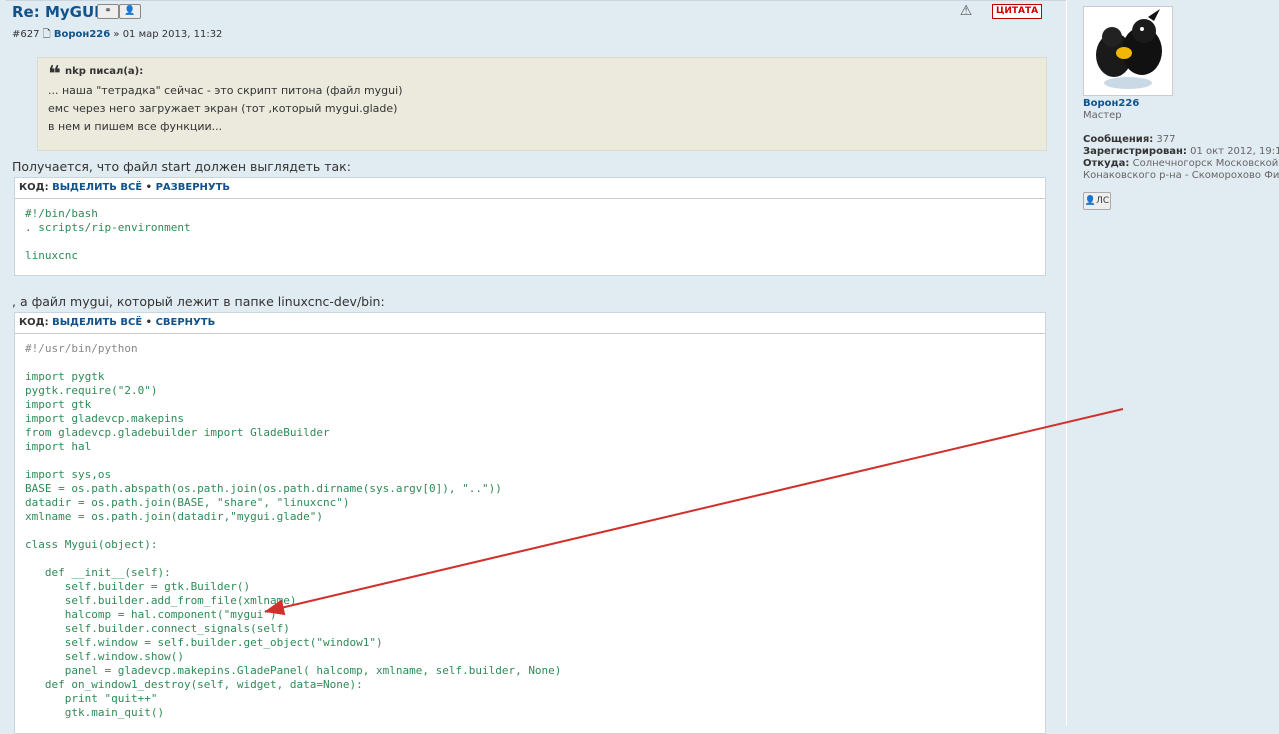 This screenshot has height=734, width=1279. I want to click on code-line: def __init__(self):, so click(98, 572).